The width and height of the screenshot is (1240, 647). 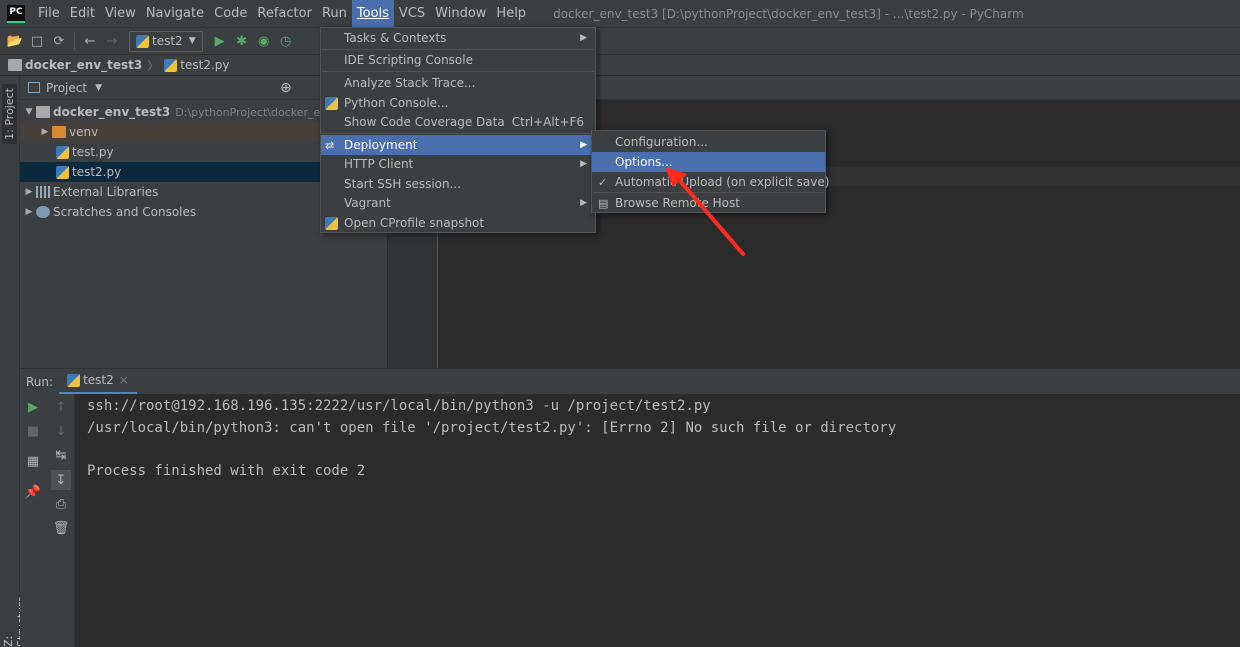 What do you see at coordinates (511, 13) in the screenshot?
I see `menu-help: Help` at bounding box center [511, 13].